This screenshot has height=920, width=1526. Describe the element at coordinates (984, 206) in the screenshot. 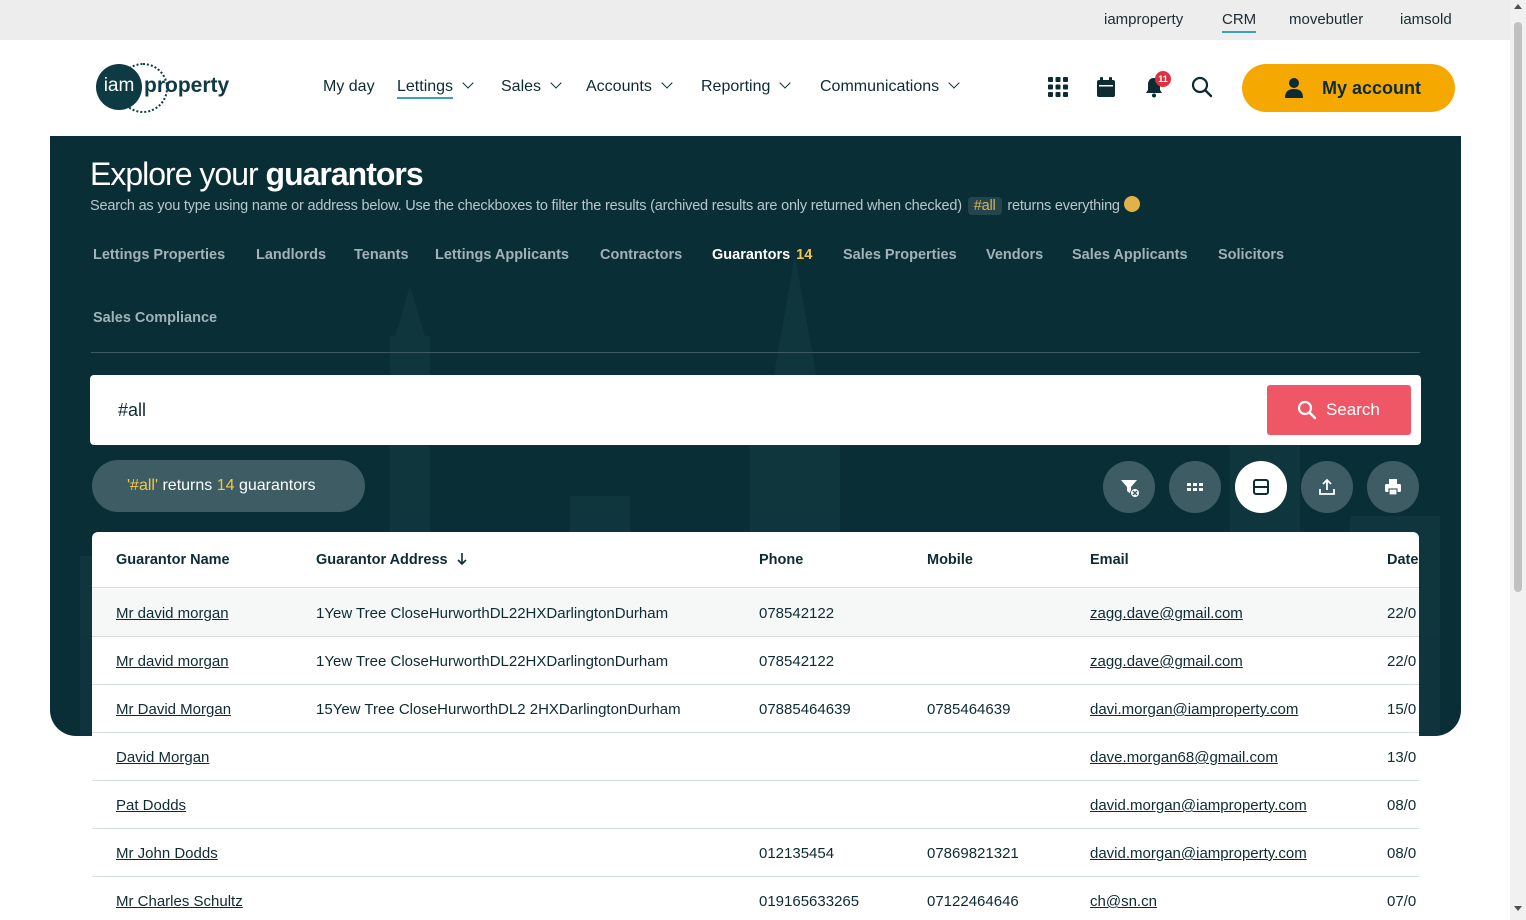

I see `all-tag: #all` at that location.